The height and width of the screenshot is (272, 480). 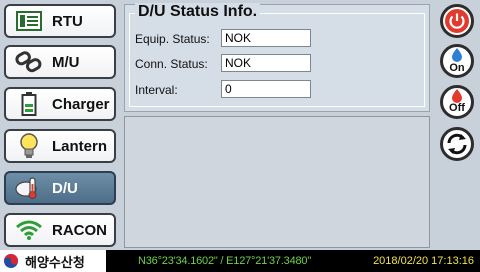 What do you see at coordinates (198, 12) in the screenshot?
I see `panel-title: D/U Status Info.` at bounding box center [198, 12].